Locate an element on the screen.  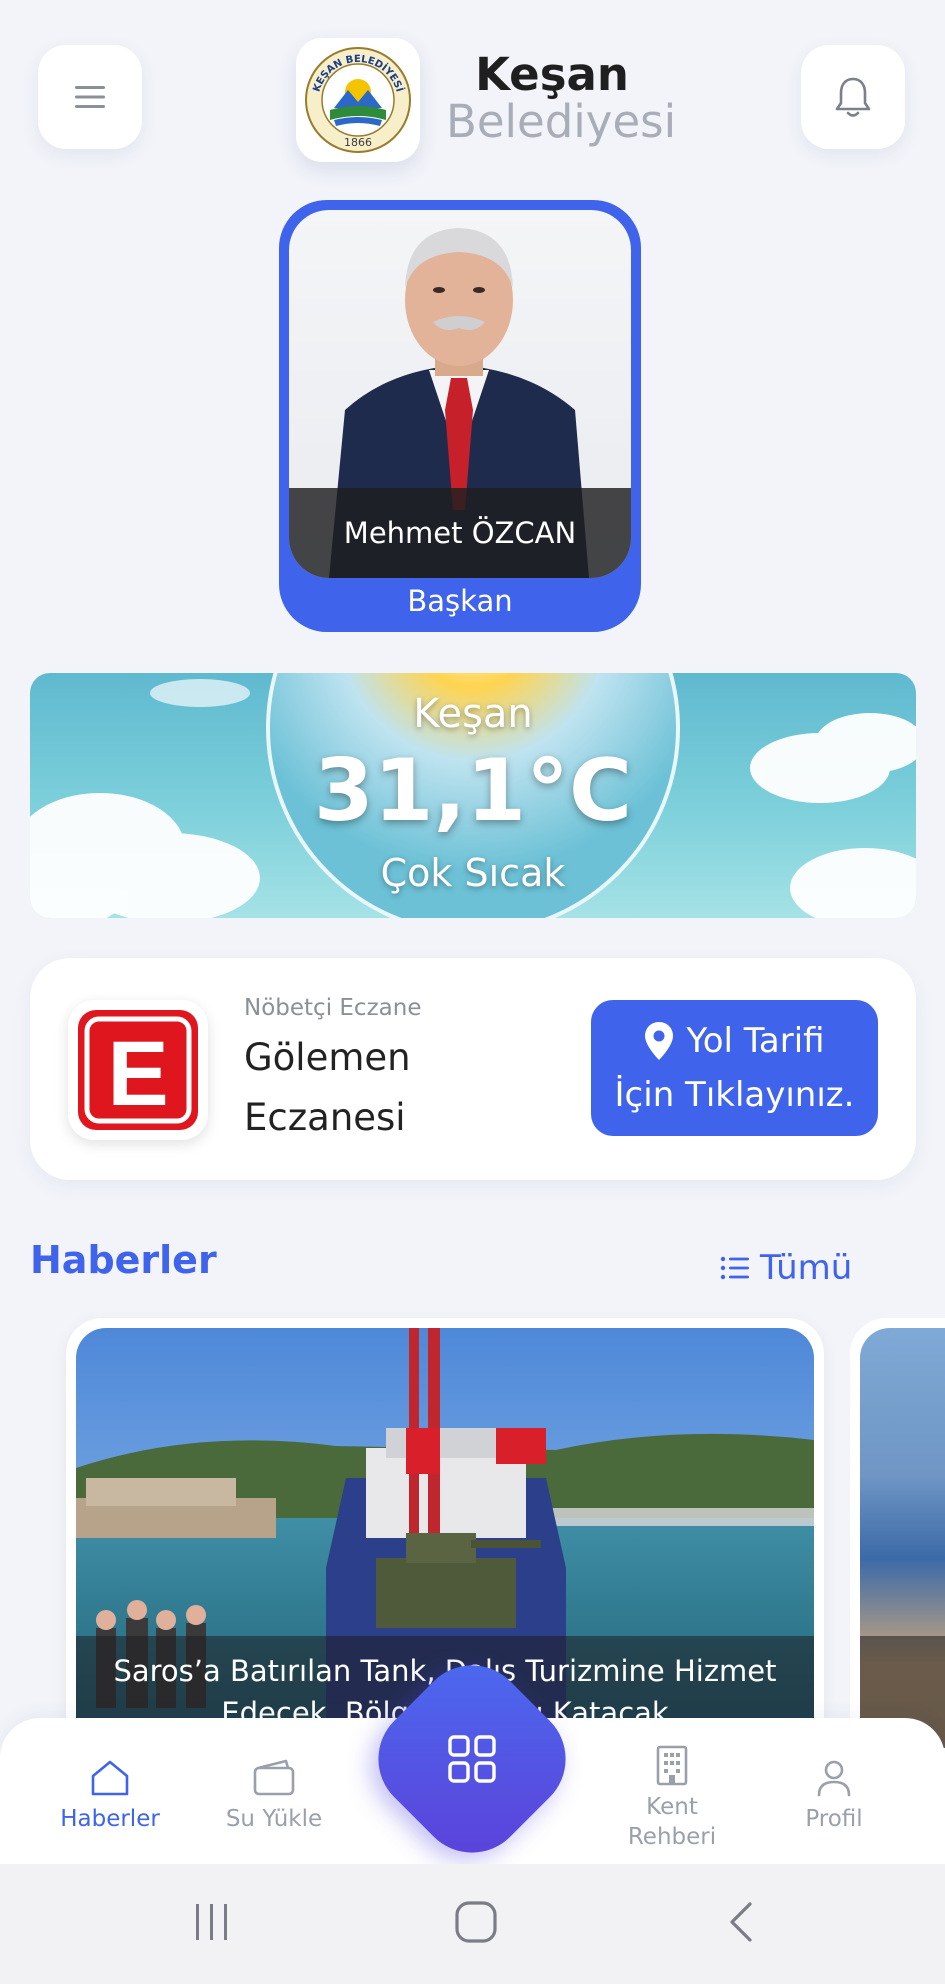
pharmacy-e-icon: E is located at coordinates (138, 1070).